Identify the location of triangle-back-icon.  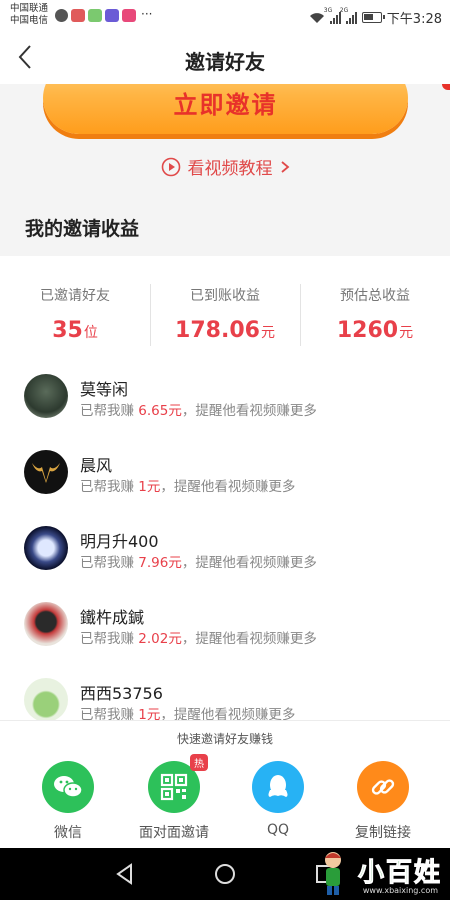
(124, 874).